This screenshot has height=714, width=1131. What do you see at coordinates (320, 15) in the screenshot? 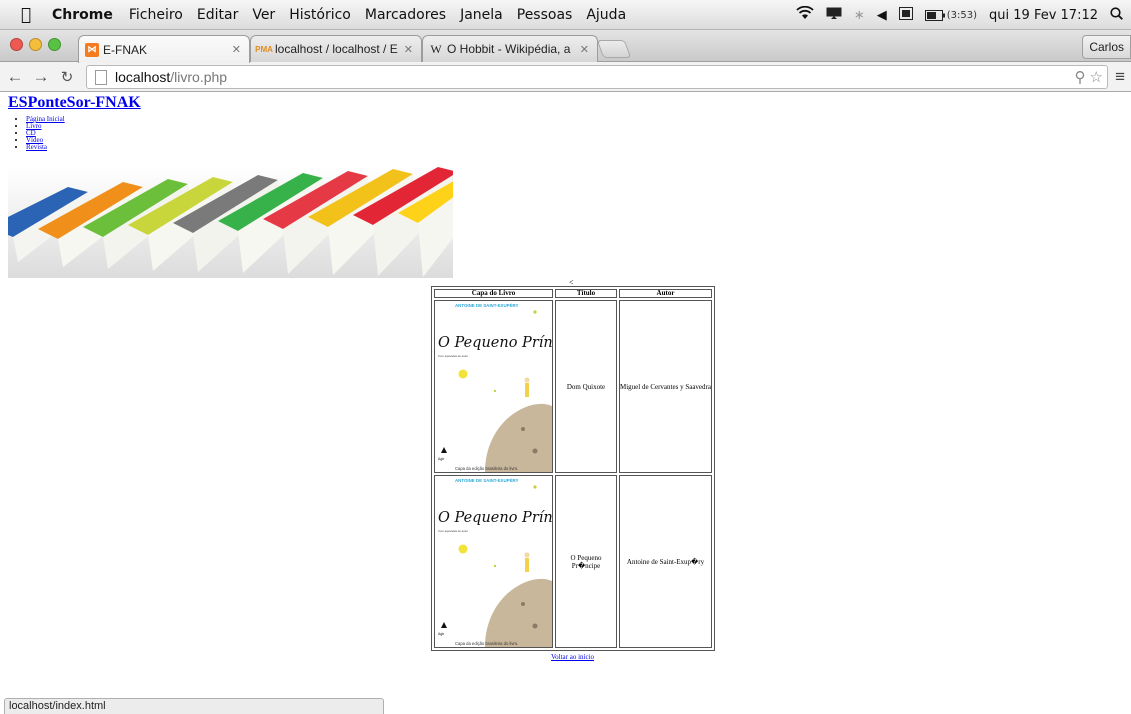
I see `menu-historico: Histórico` at bounding box center [320, 15].